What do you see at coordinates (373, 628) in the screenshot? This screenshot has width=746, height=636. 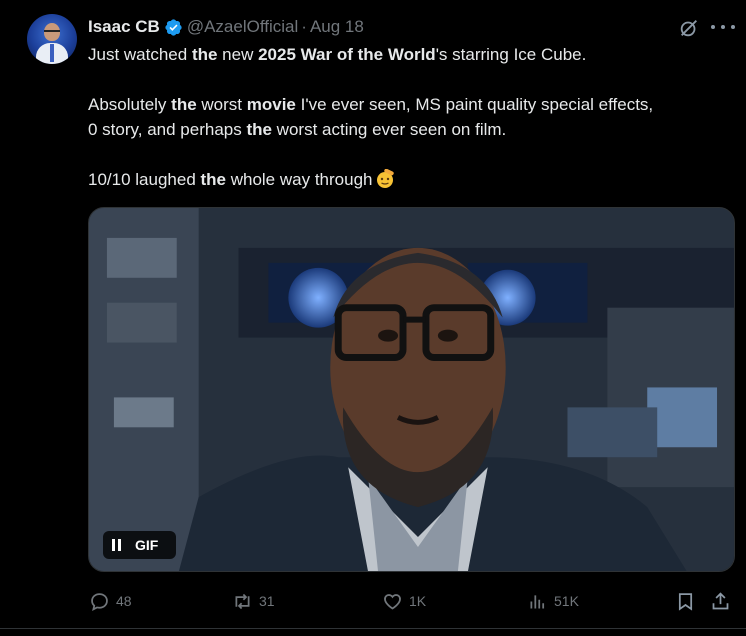 I see `tweet-divider` at bounding box center [373, 628].